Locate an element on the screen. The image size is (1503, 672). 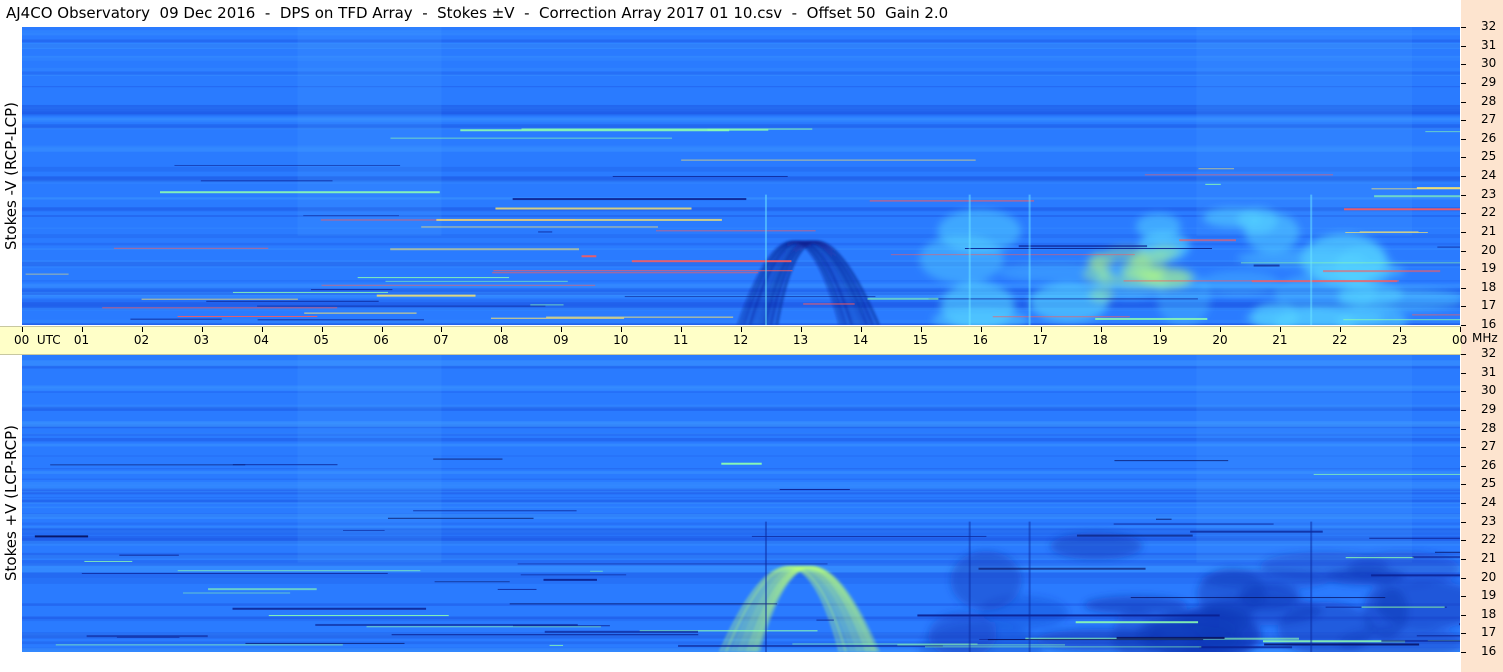
freq-axis-top: 32 31 30 29 28 27 26 25 24 23 22 21 20 19 18 17 16 is located at coordinates (1482, 175).